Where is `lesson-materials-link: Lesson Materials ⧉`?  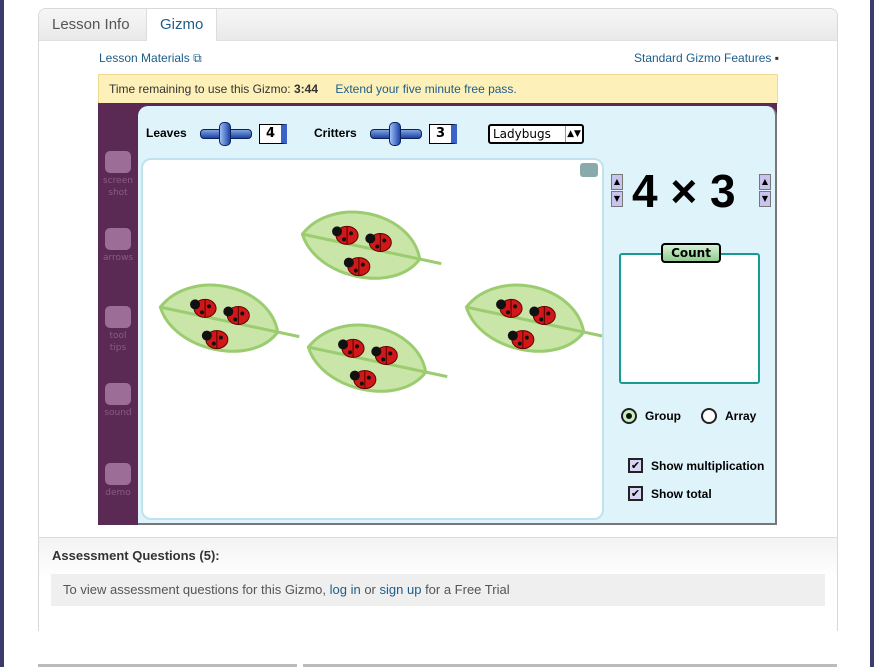 lesson-materials-link: Lesson Materials ⧉ is located at coordinates (150, 58).